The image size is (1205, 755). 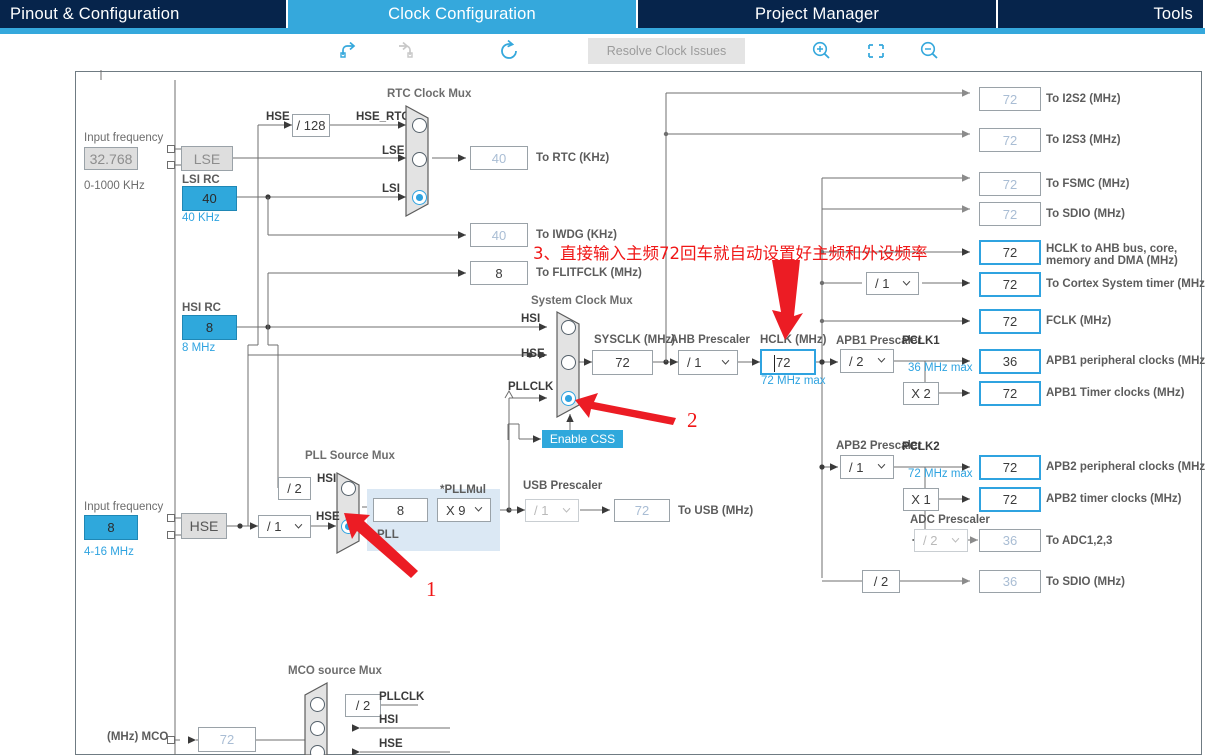 I want to click on zoom-in-icon, so click(x=822, y=51).